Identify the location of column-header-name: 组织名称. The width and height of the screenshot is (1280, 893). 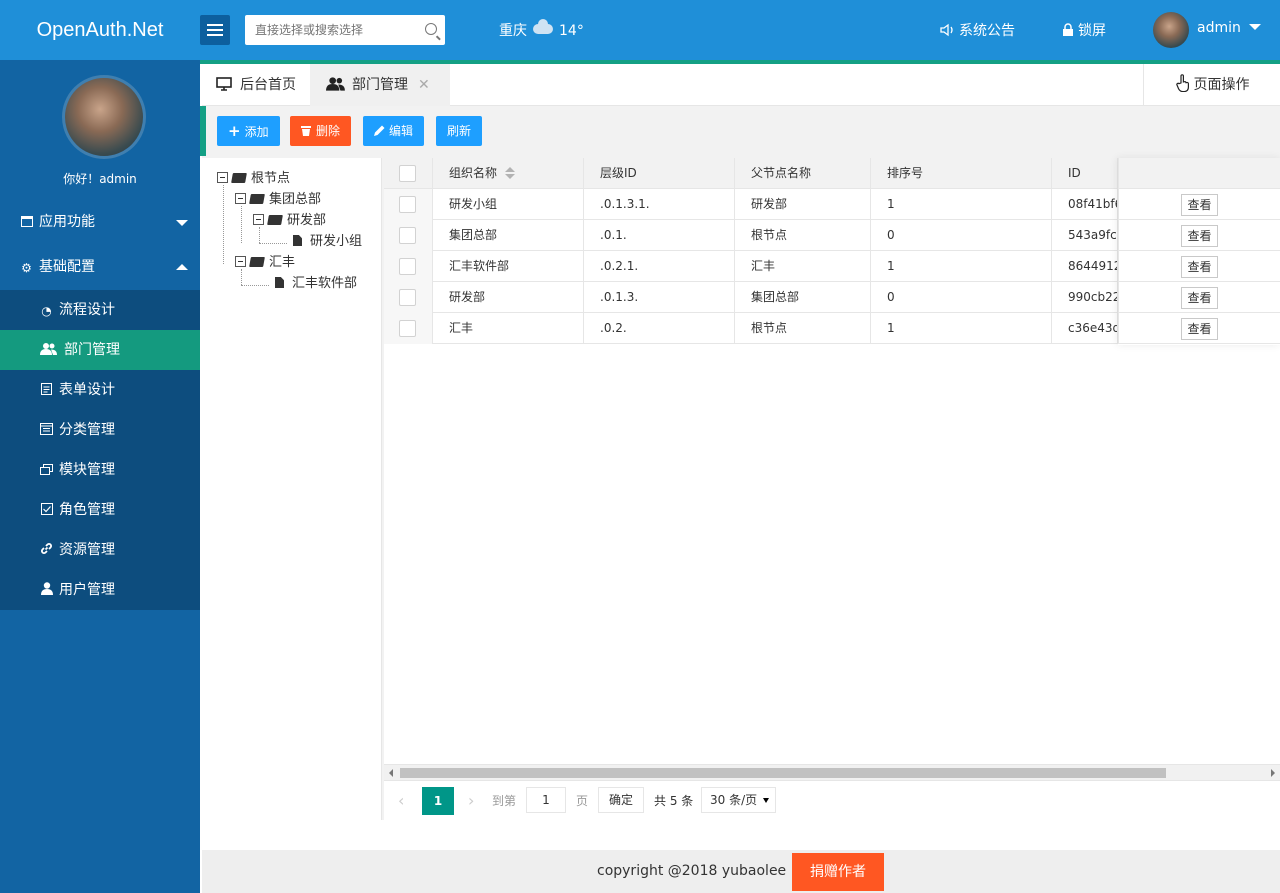
(508, 173).